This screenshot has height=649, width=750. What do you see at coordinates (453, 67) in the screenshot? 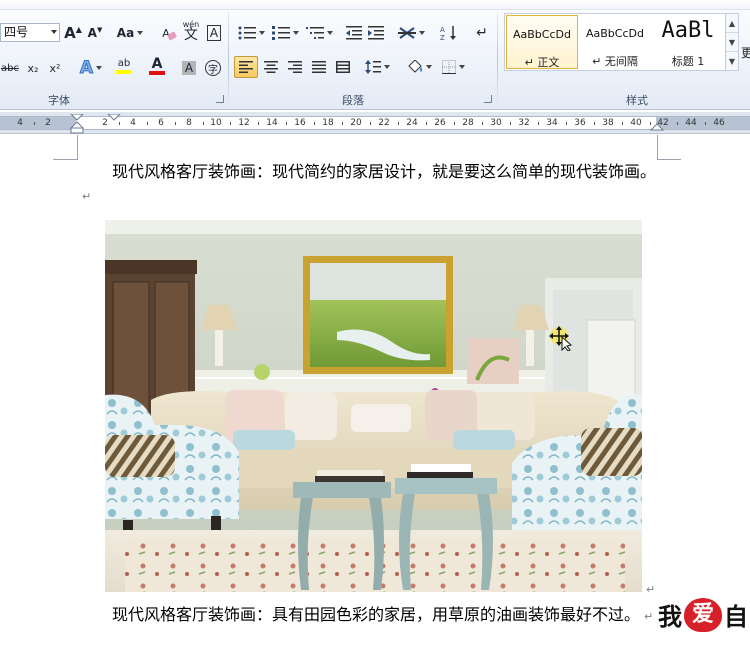
I see `borders-button` at bounding box center [453, 67].